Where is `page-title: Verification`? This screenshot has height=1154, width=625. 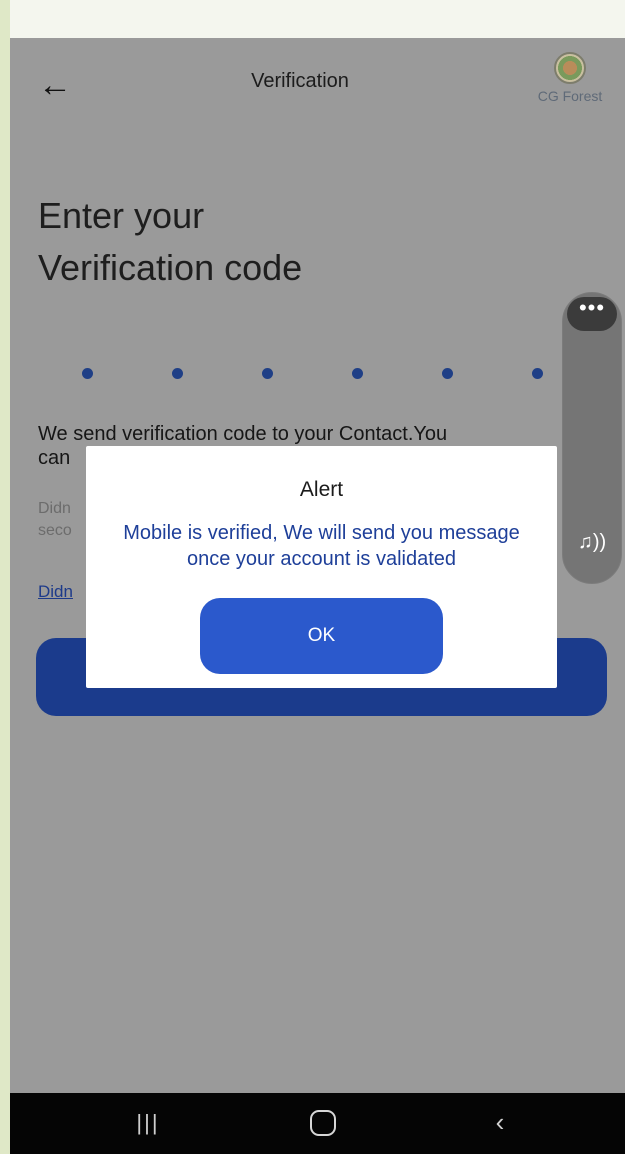 page-title: Verification is located at coordinates (300, 81).